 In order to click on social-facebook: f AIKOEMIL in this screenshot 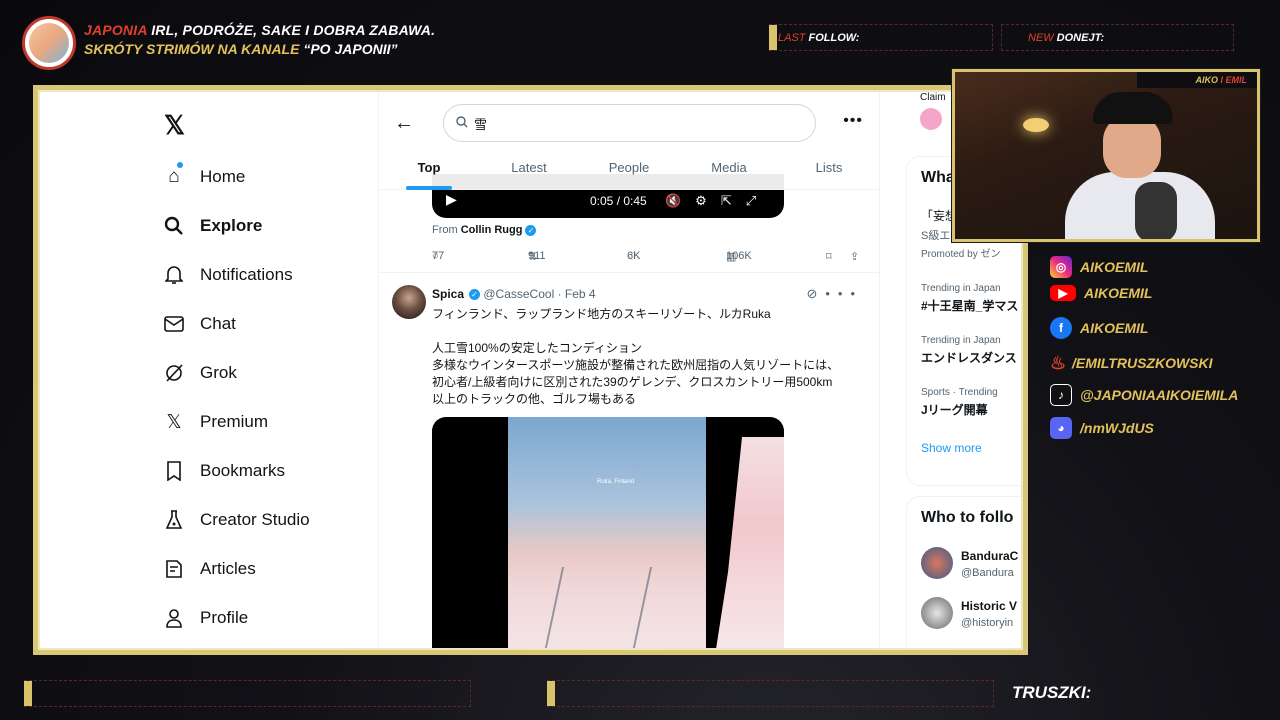, I will do `click(1099, 328)`.